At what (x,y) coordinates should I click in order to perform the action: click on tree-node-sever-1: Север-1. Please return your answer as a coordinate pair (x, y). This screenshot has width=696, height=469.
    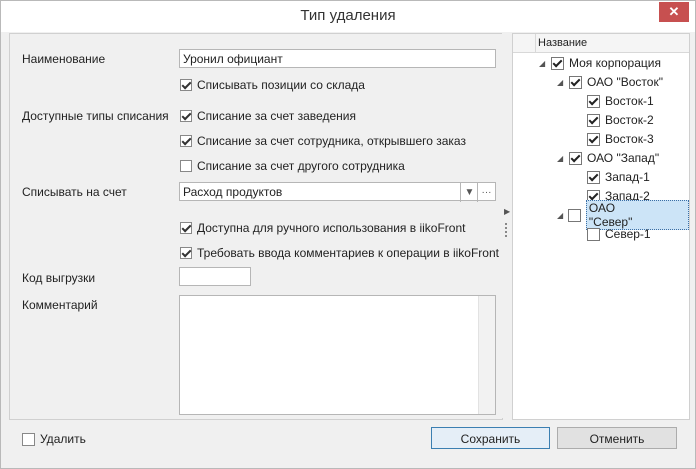
    Looking at the image, I should click on (619, 234).